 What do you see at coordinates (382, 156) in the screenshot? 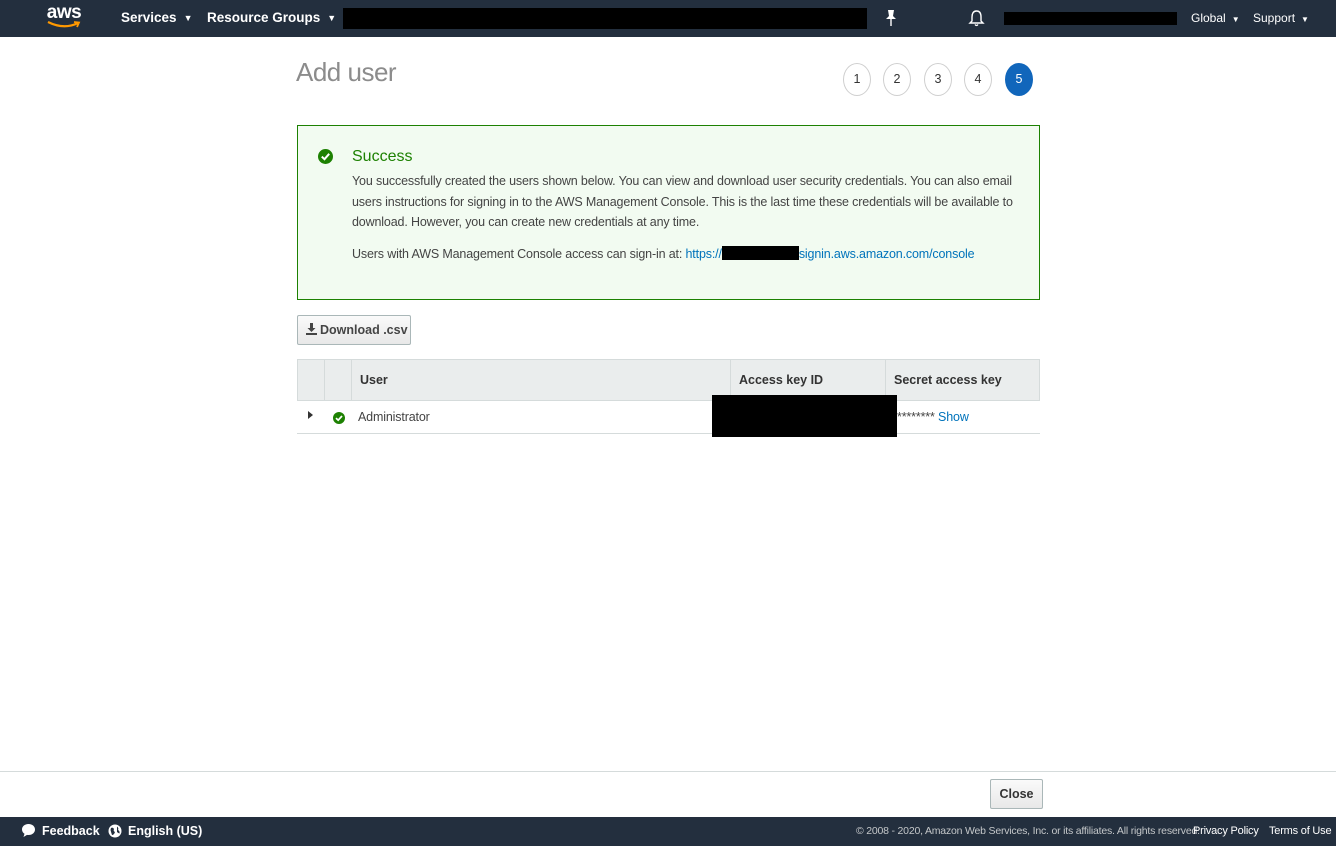
I see `success-title: Success` at bounding box center [382, 156].